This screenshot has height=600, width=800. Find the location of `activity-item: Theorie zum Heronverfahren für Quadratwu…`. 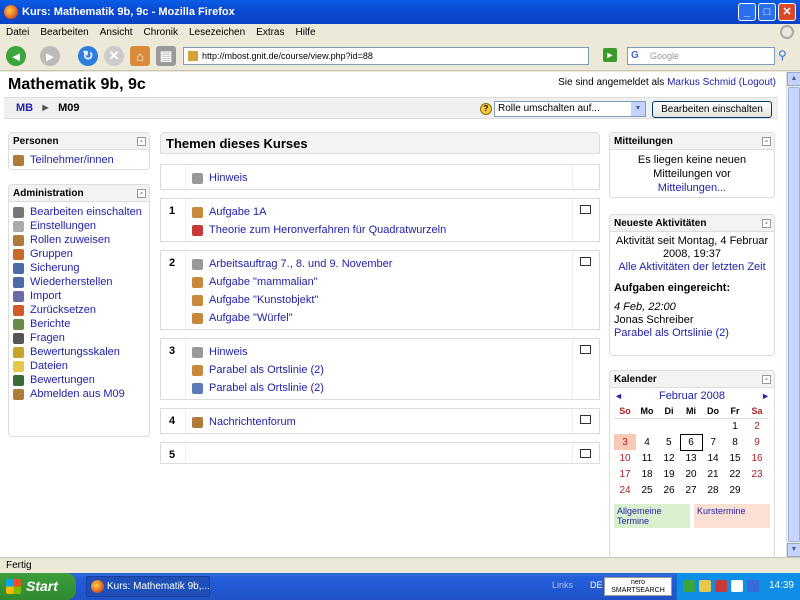

activity-item: Theorie zum Heronverfahren für Quadratwu… is located at coordinates (379, 230).